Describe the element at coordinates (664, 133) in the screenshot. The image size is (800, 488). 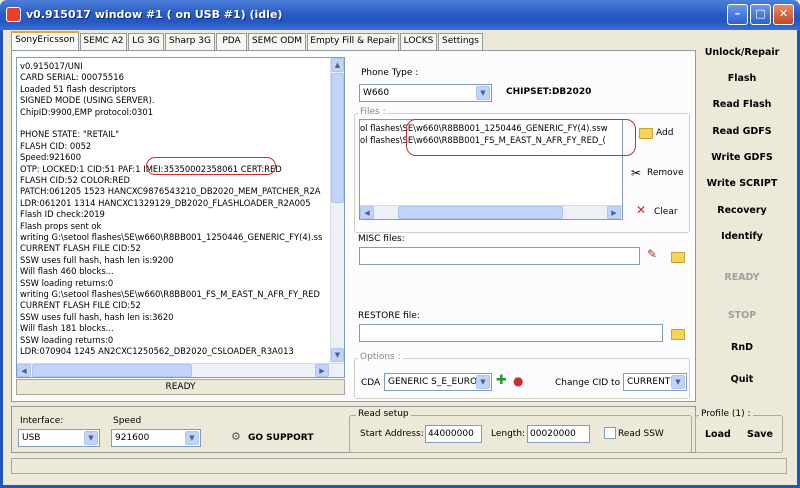
I see `add-button: Add` at that location.